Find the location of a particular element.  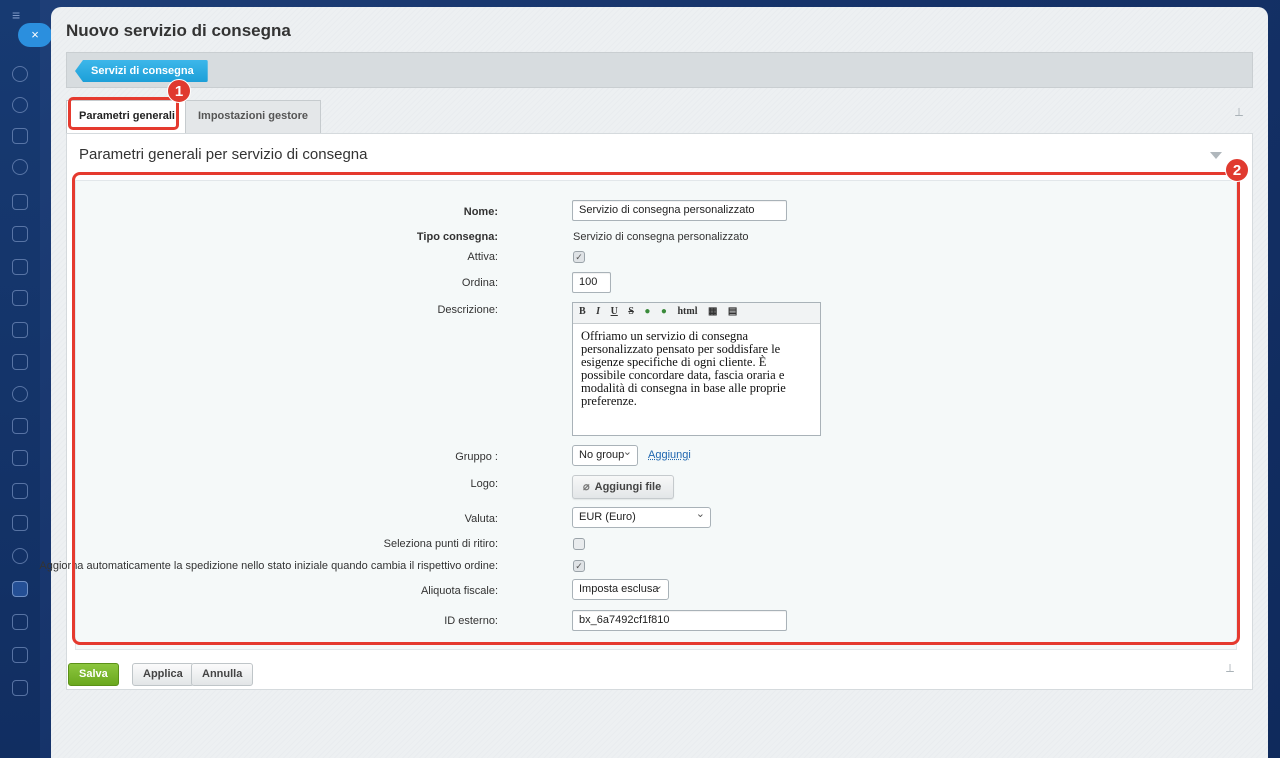

chat-icon is located at coordinates (20, 105).